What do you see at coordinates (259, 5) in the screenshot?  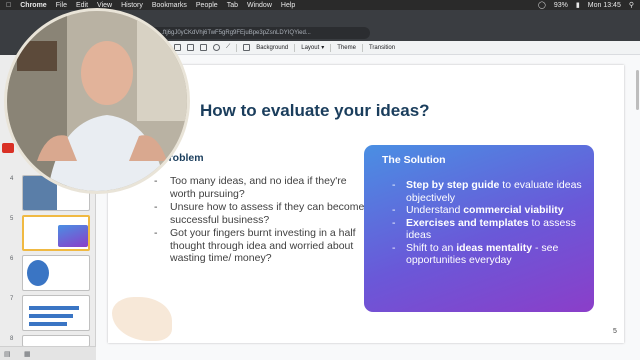 I see `menu-window: Window` at bounding box center [259, 5].